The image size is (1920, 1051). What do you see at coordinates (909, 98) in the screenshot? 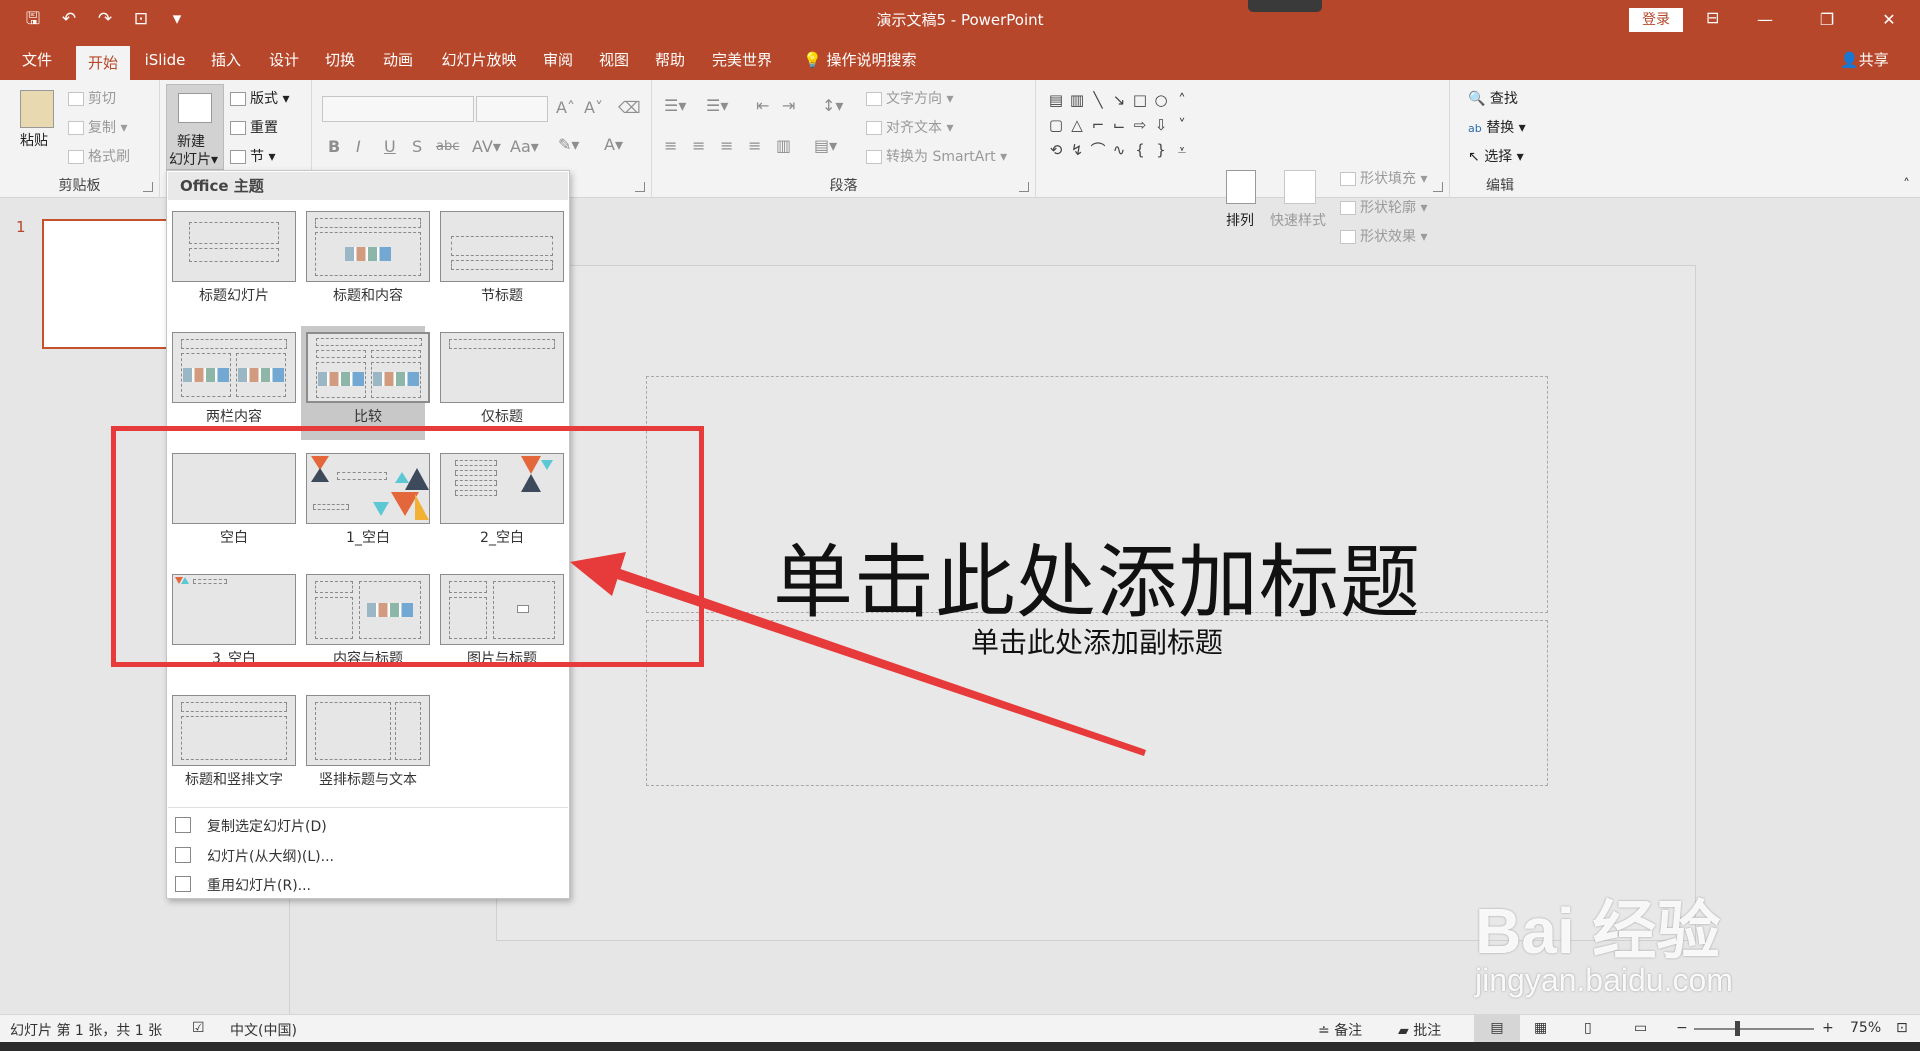
I see `text-direction-button: 文字方向 ▾` at bounding box center [909, 98].